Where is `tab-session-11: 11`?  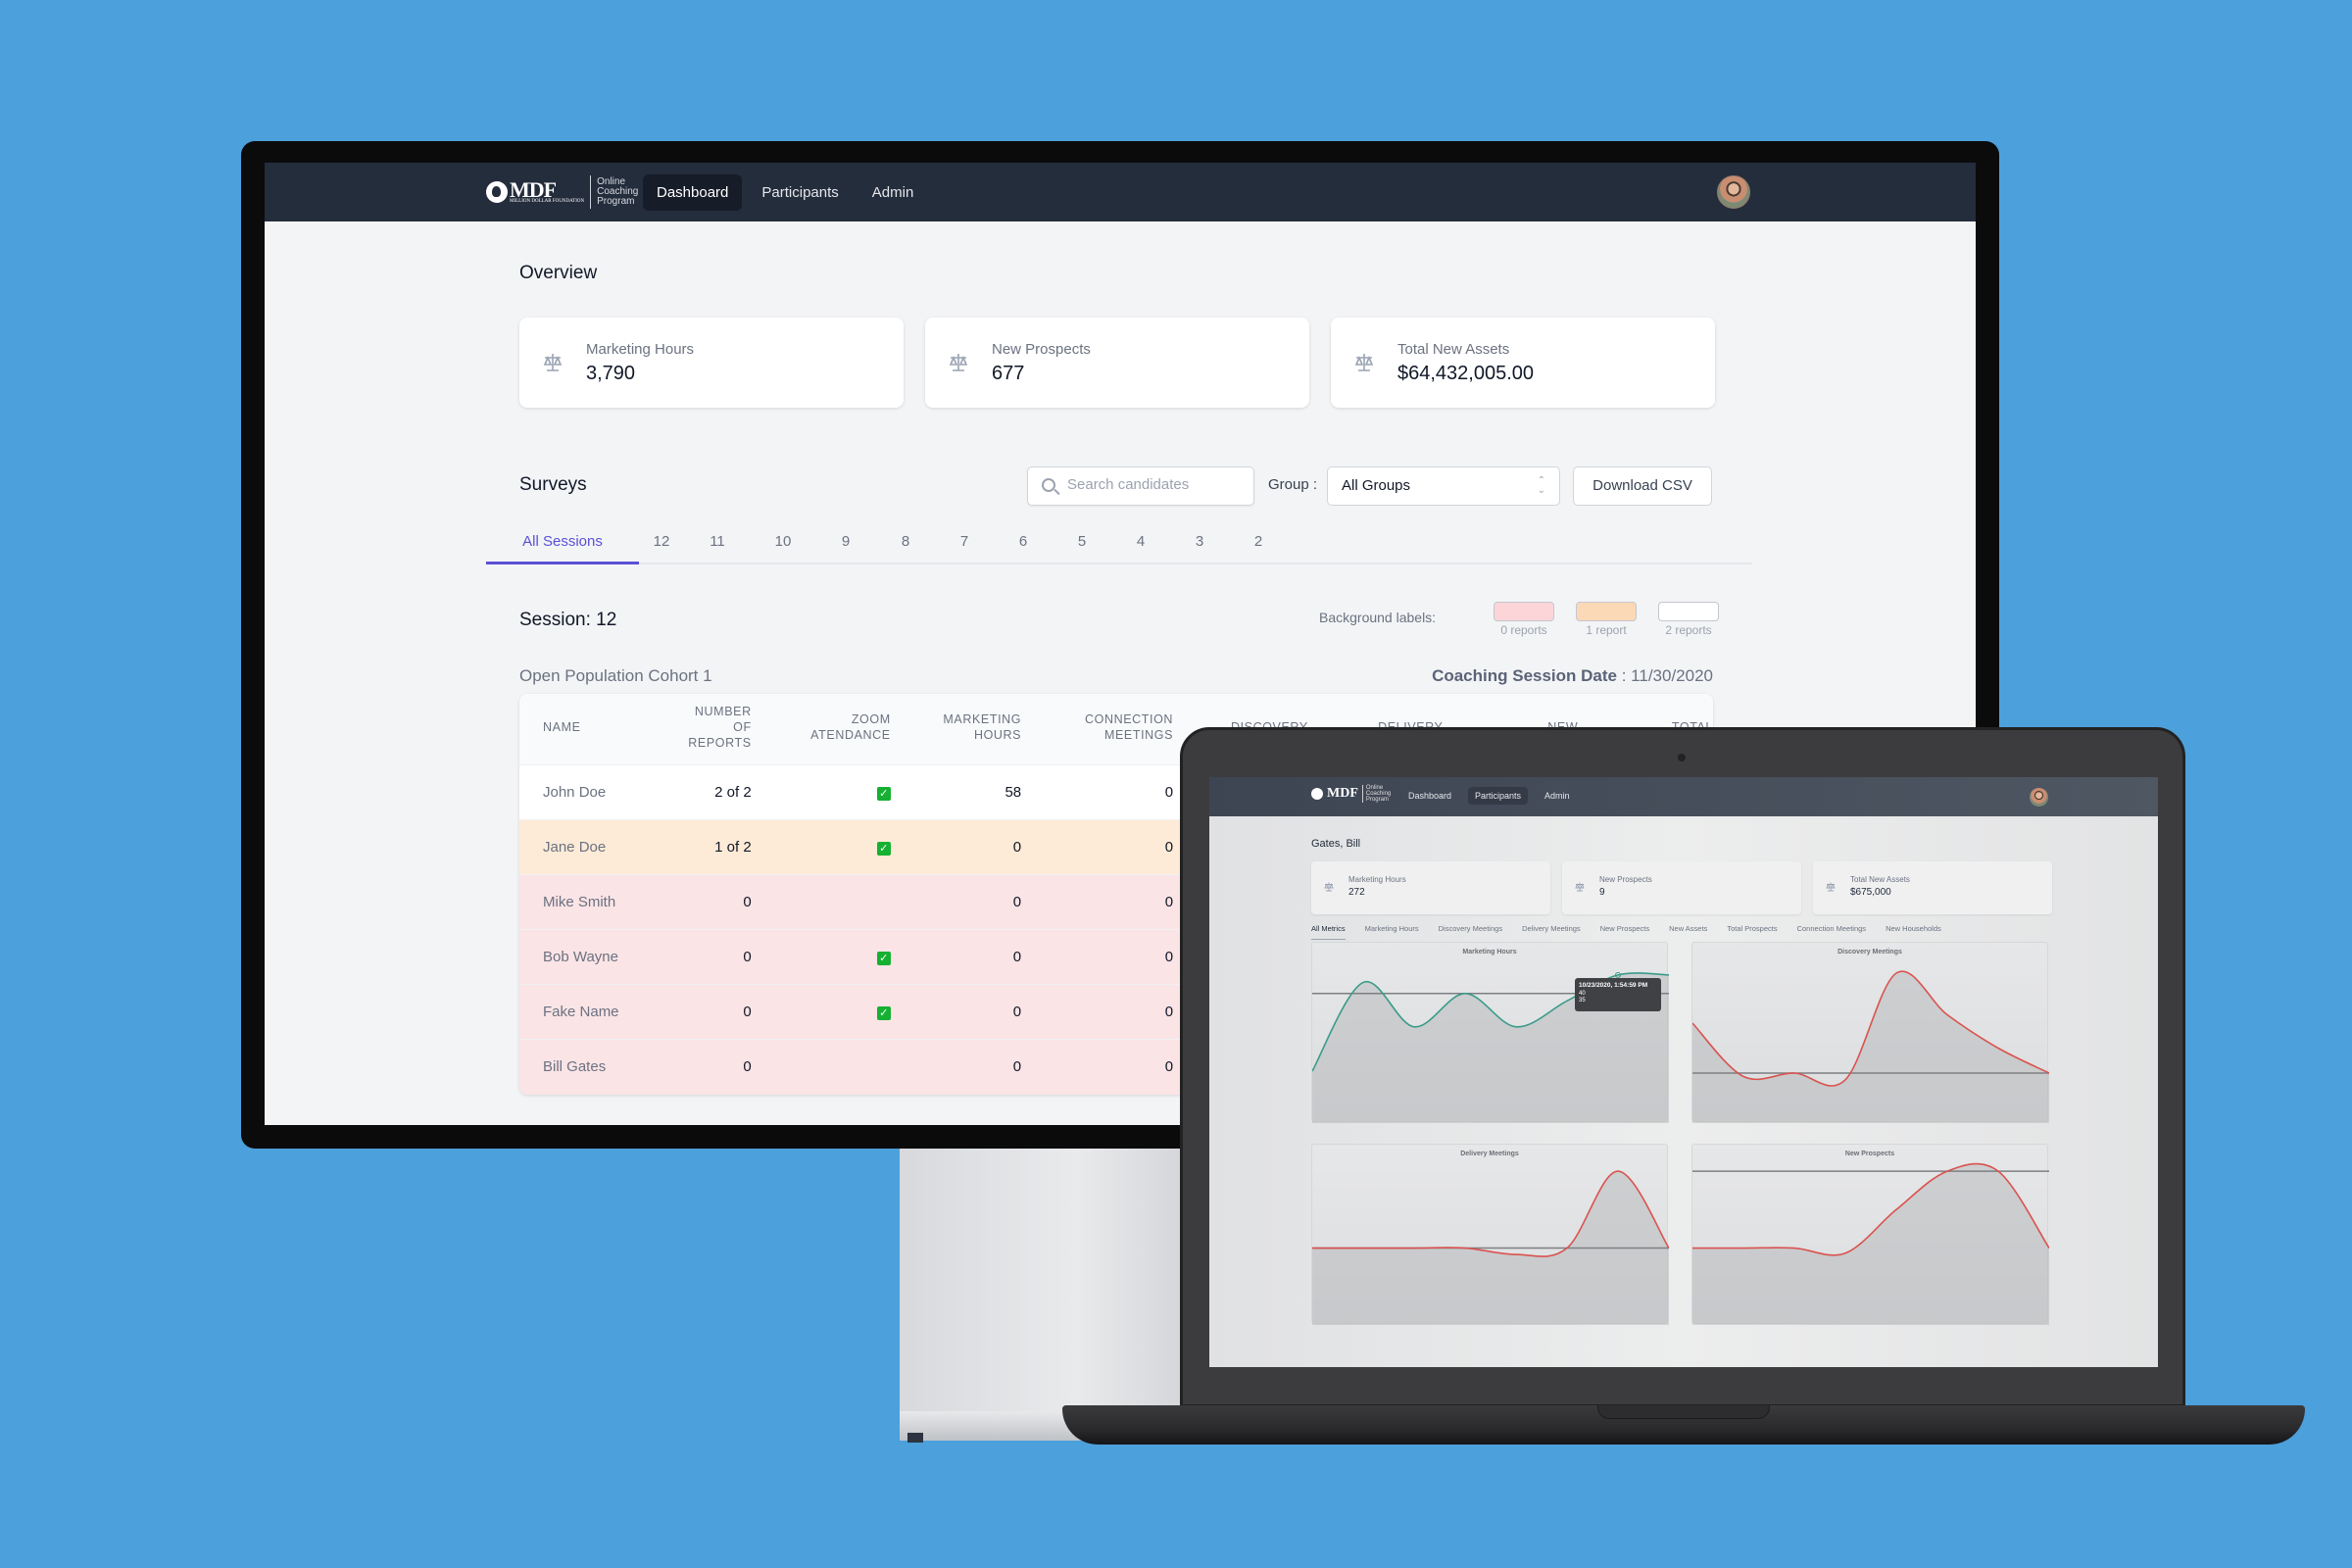
tab-session-11: 11 is located at coordinates (717, 542).